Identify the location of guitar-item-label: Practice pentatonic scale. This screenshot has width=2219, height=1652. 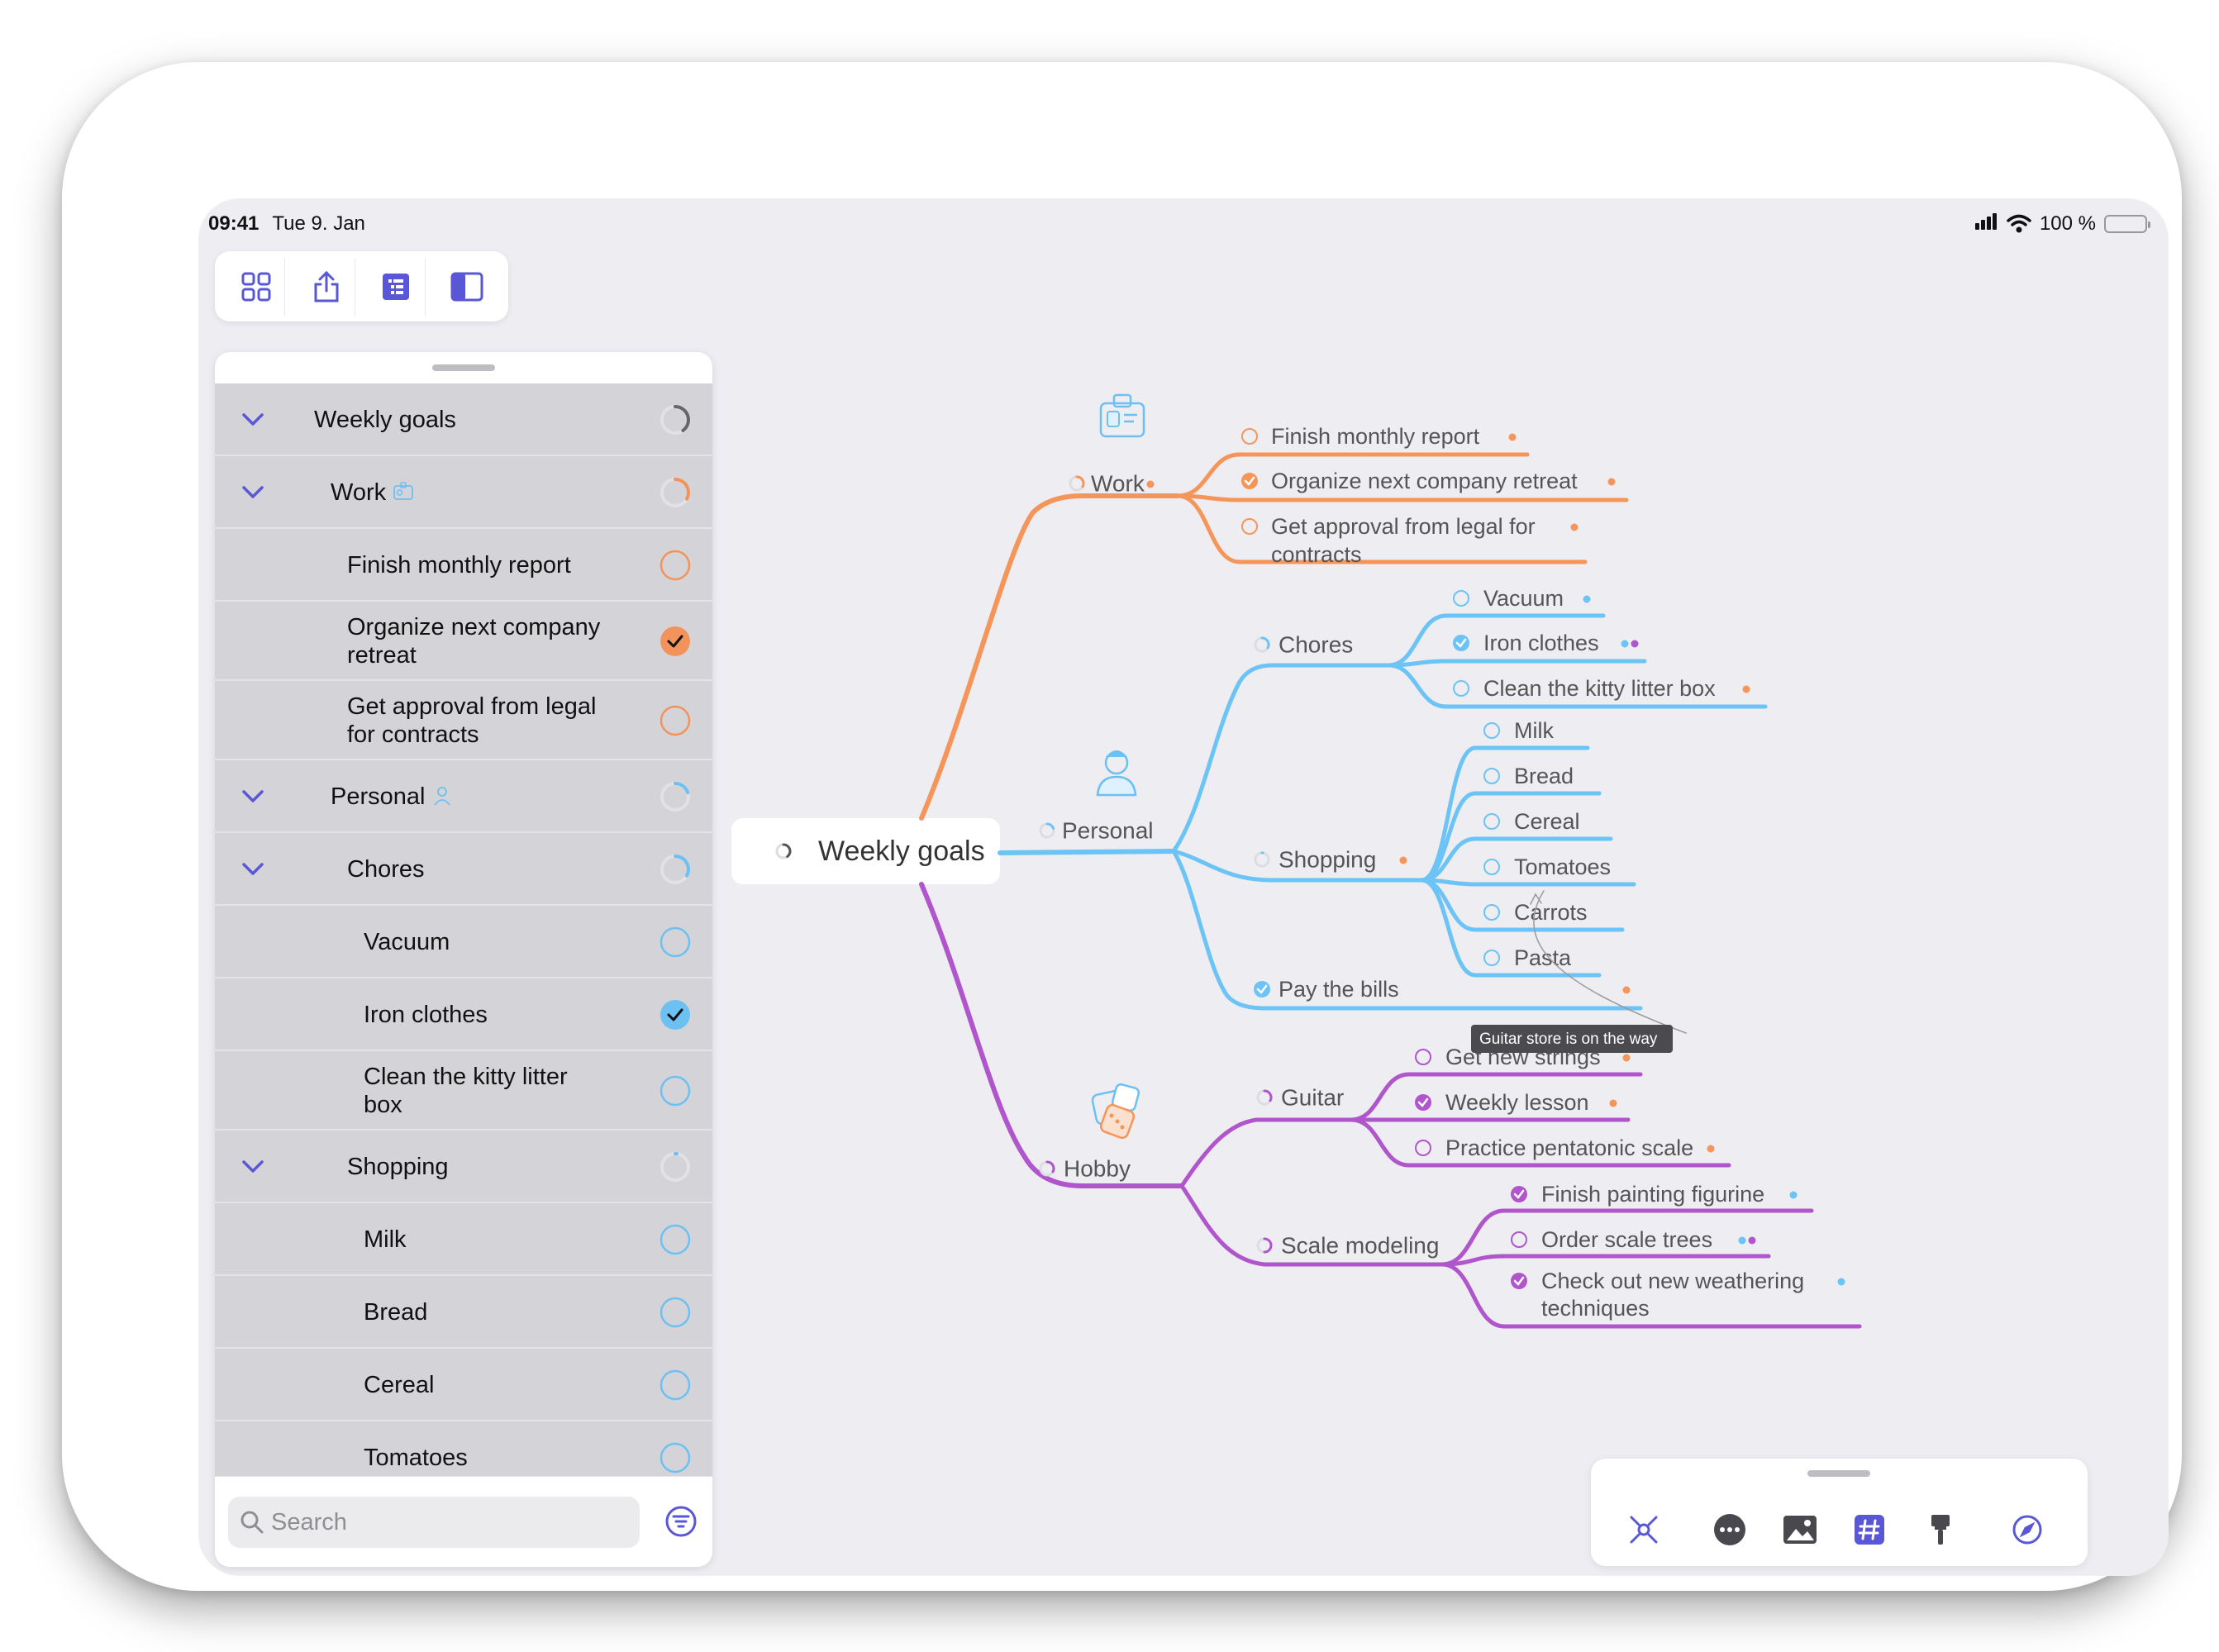
(1569, 1147).